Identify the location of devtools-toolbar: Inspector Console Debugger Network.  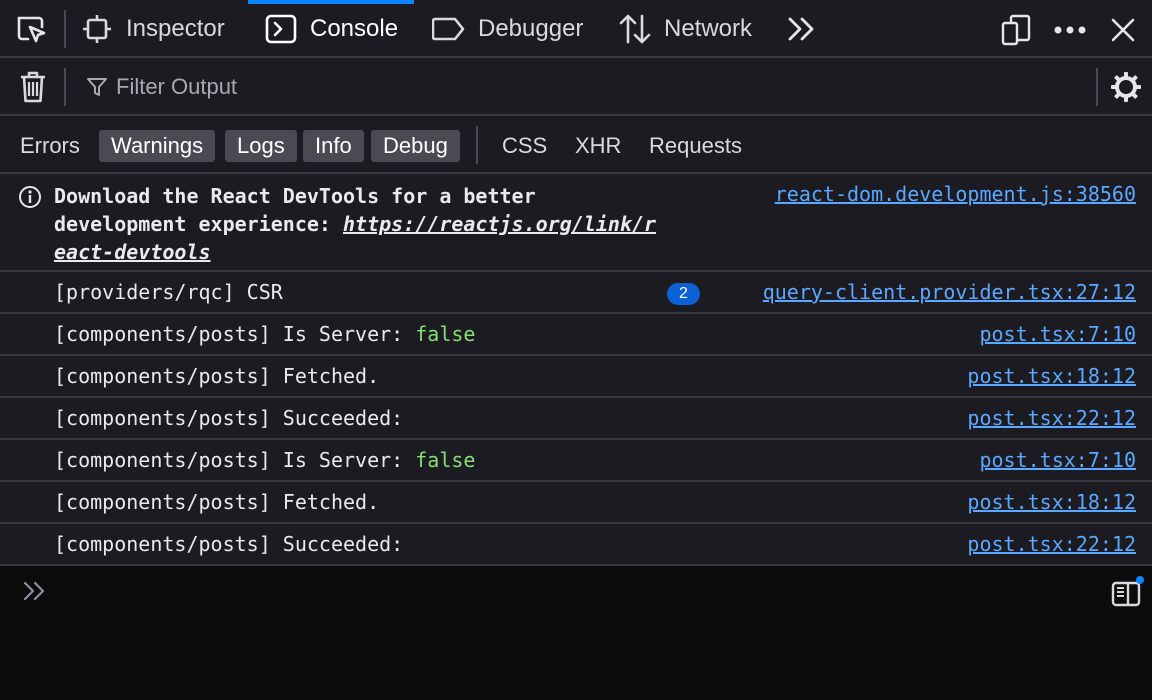
(576, 29).